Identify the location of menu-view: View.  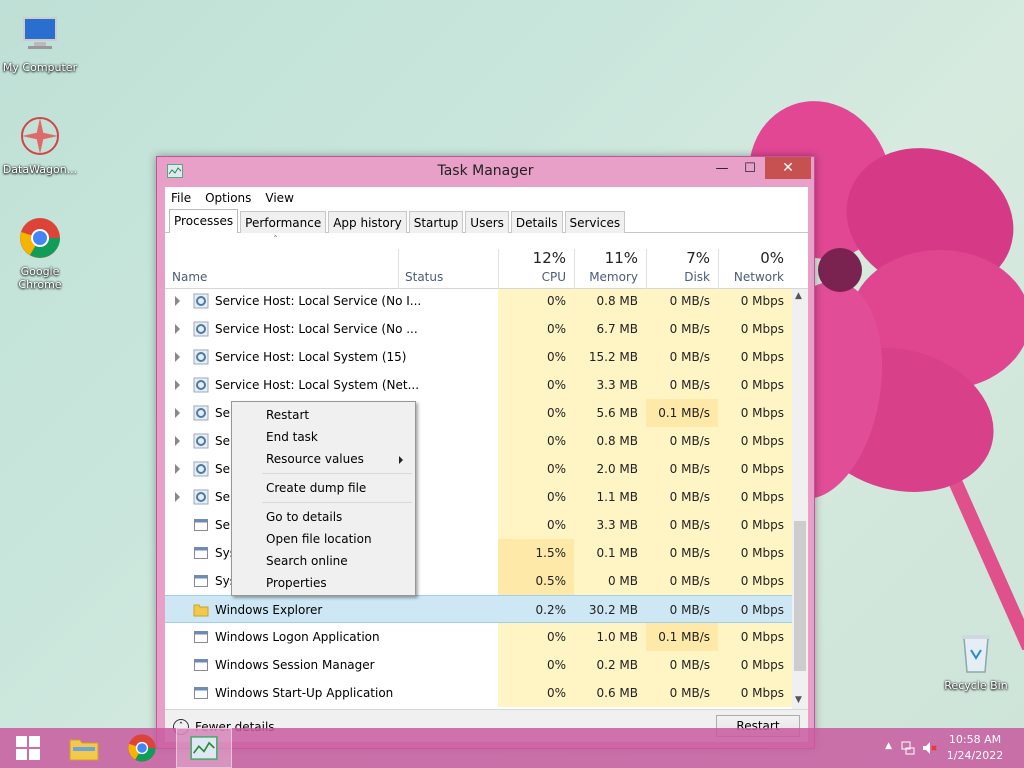
(279, 198).